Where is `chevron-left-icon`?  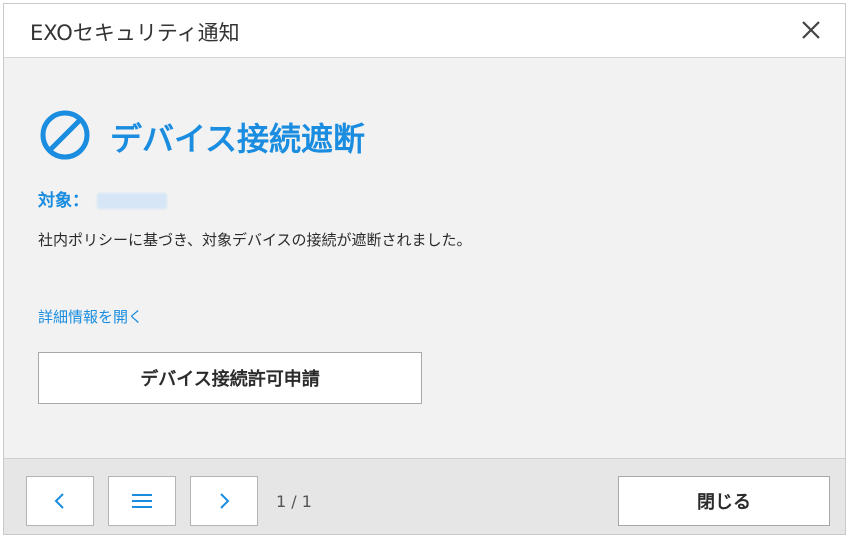 chevron-left-icon is located at coordinates (60, 501).